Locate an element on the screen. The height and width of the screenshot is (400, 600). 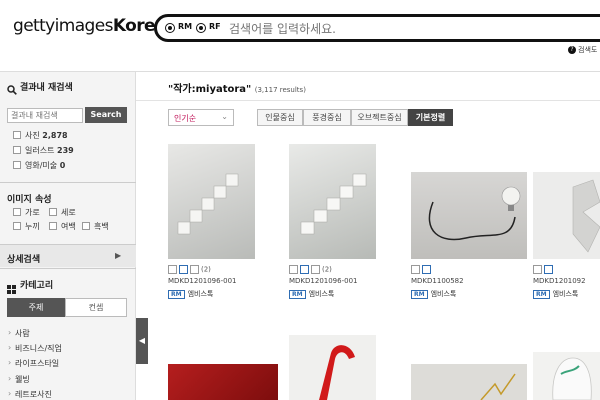
category-title: 카테고리 is located at coordinates (37, 286).